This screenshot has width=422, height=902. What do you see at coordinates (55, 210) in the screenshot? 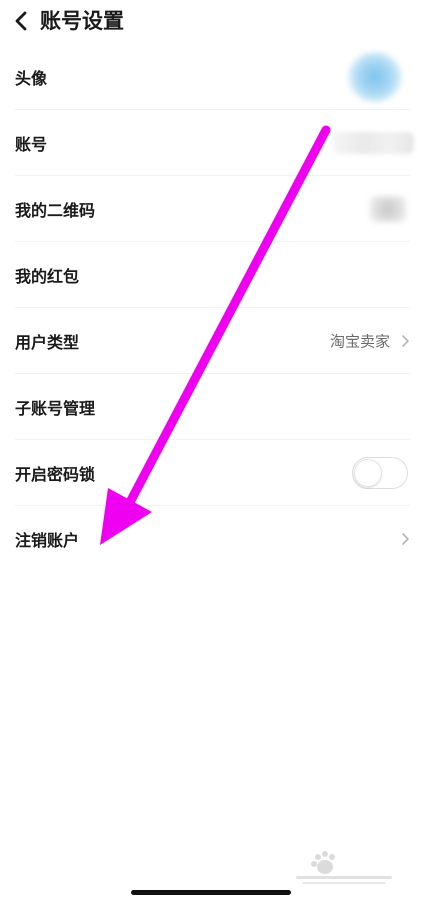
I see `row-label-qr-code: 我的二维码` at bounding box center [55, 210].